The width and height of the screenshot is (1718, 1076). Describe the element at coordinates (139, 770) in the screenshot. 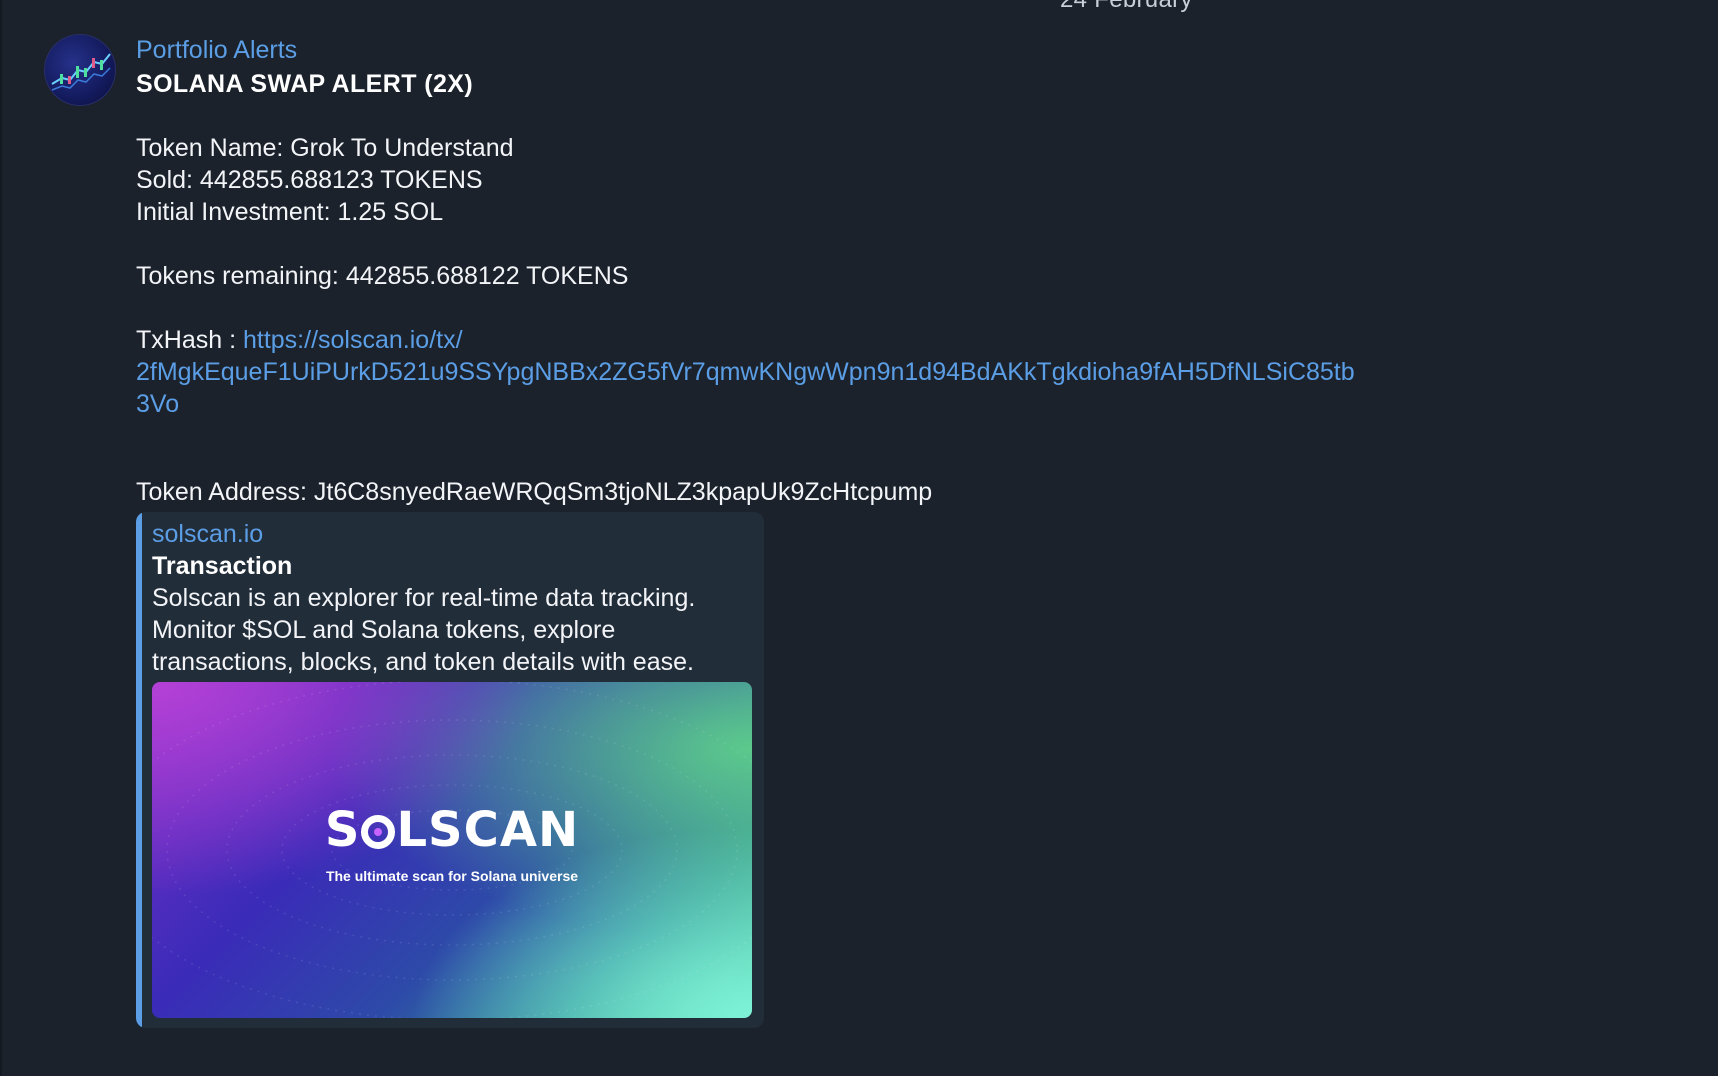

I see `preview-accent-bar` at that location.